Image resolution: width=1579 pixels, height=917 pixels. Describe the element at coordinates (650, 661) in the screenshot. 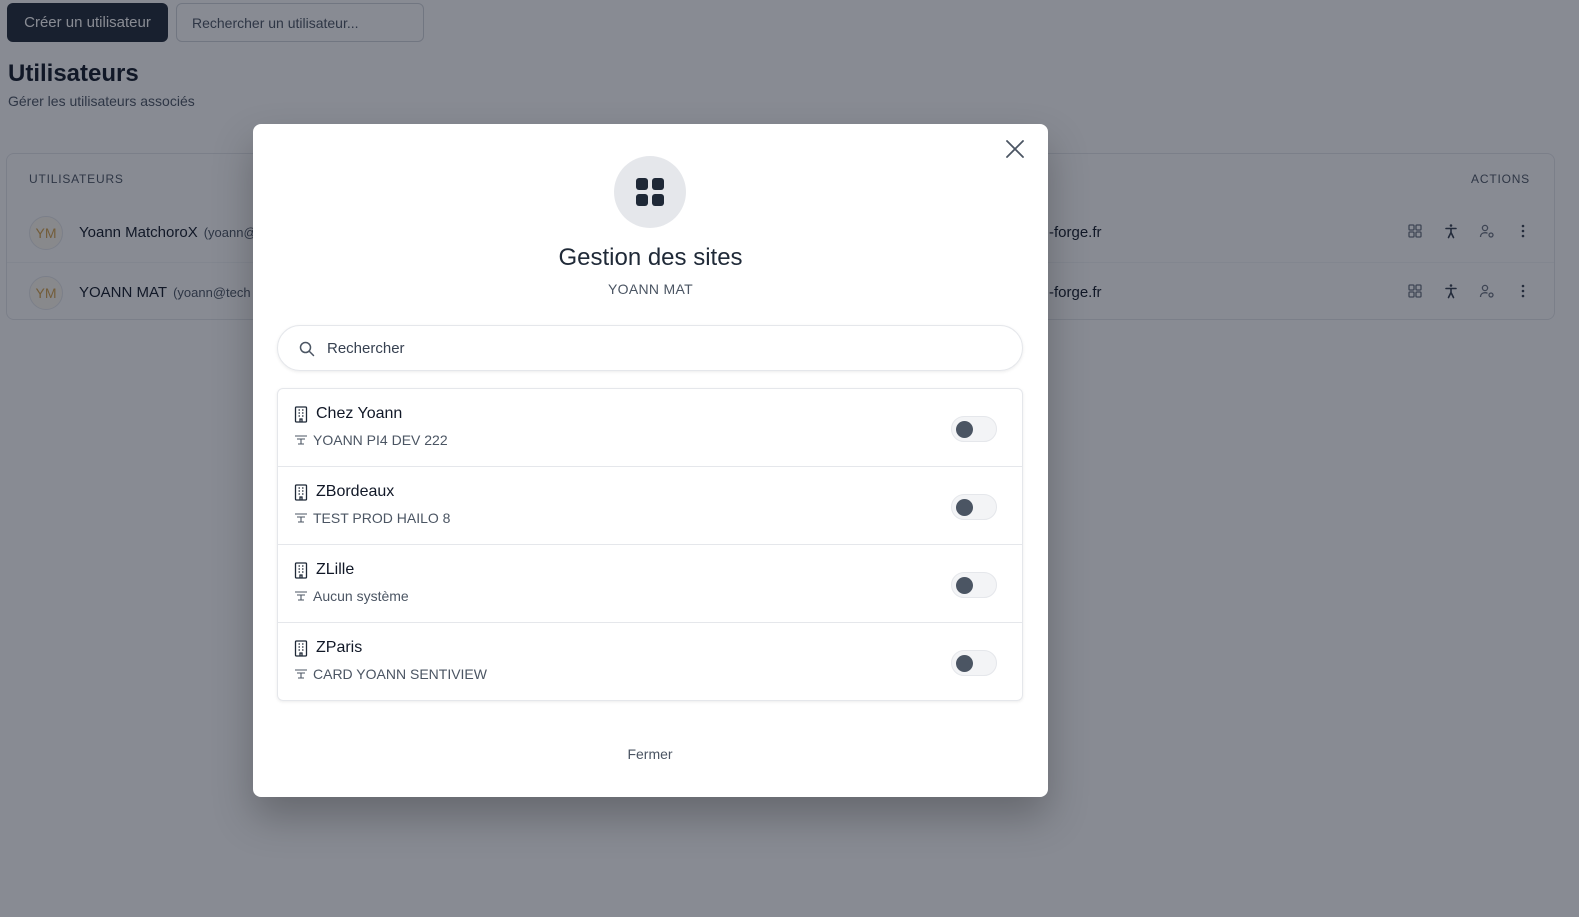

I see `list-item: ZParis CARD YOANN SENTIVIEW` at that location.